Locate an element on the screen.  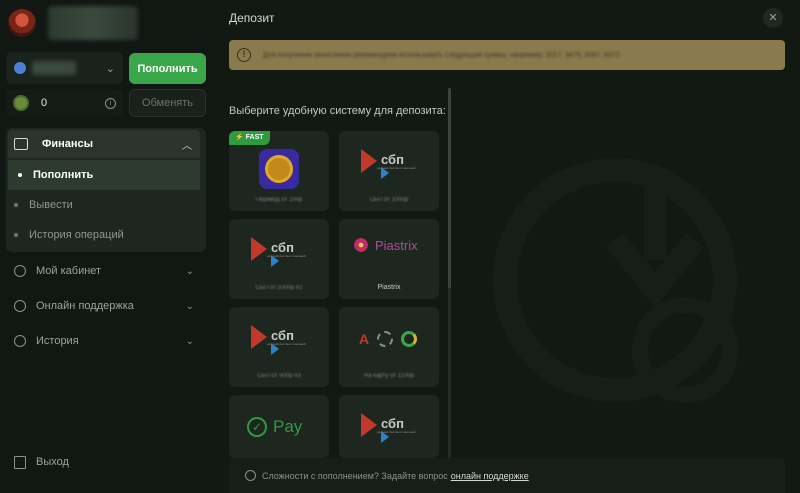
payment-card-sbp: сбп система быстрых платежей СБП от 1000р is located at coordinates (389, 171).